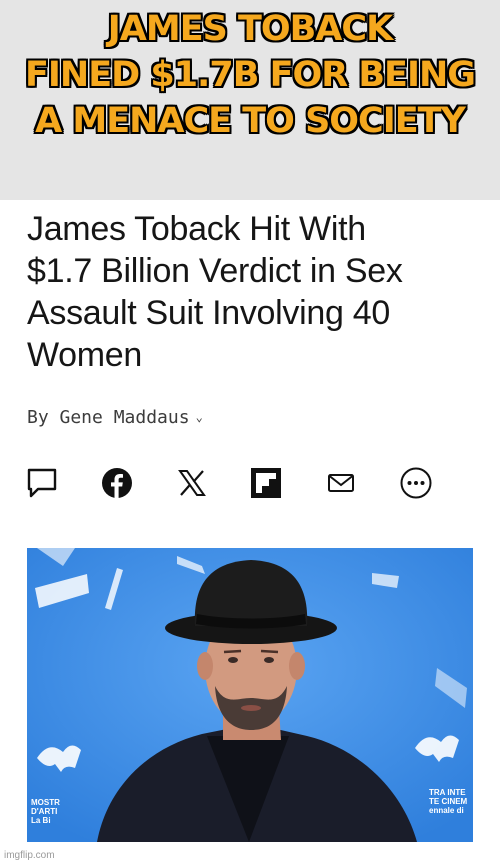  I want to click on headline-line: Women, so click(85, 355).